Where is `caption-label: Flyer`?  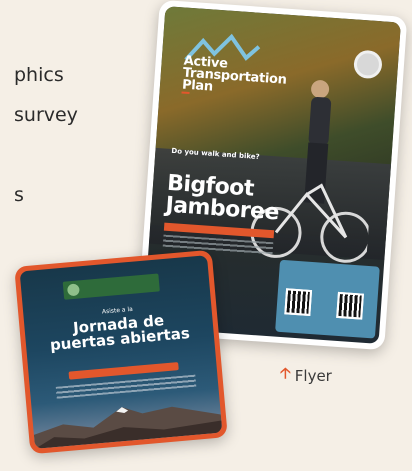 caption-label: Flyer is located at coordinates (313, 375).